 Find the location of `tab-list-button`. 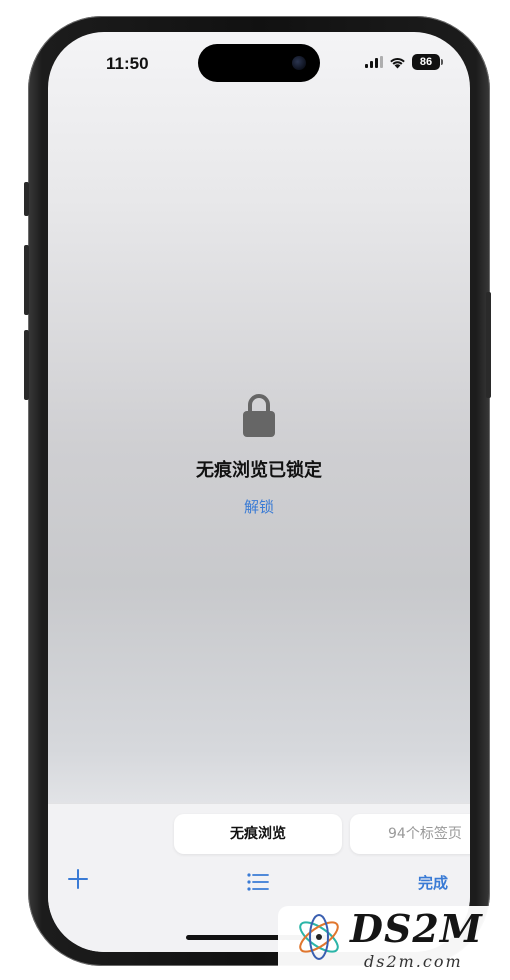

tab-list-button is located at coordinates (258, 882).